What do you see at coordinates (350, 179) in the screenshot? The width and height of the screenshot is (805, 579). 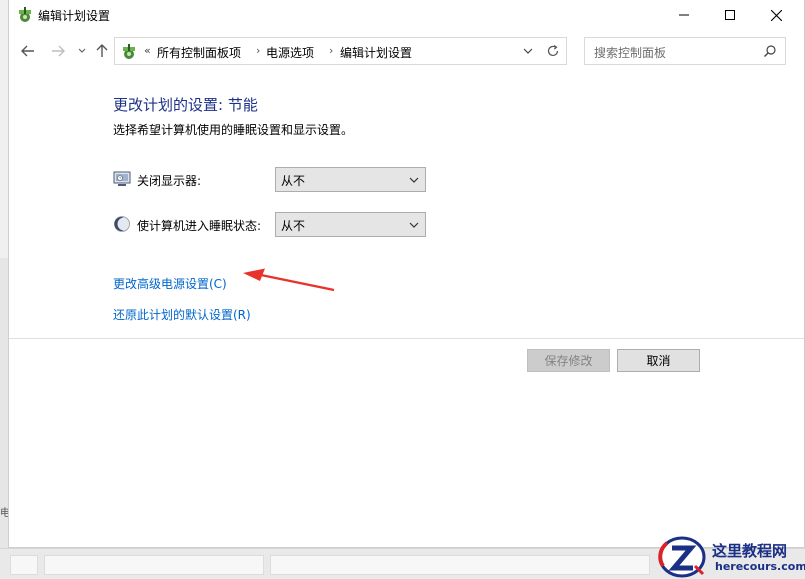 I see `turn-off-display-select: 从不` at bounding box center [350, 179].